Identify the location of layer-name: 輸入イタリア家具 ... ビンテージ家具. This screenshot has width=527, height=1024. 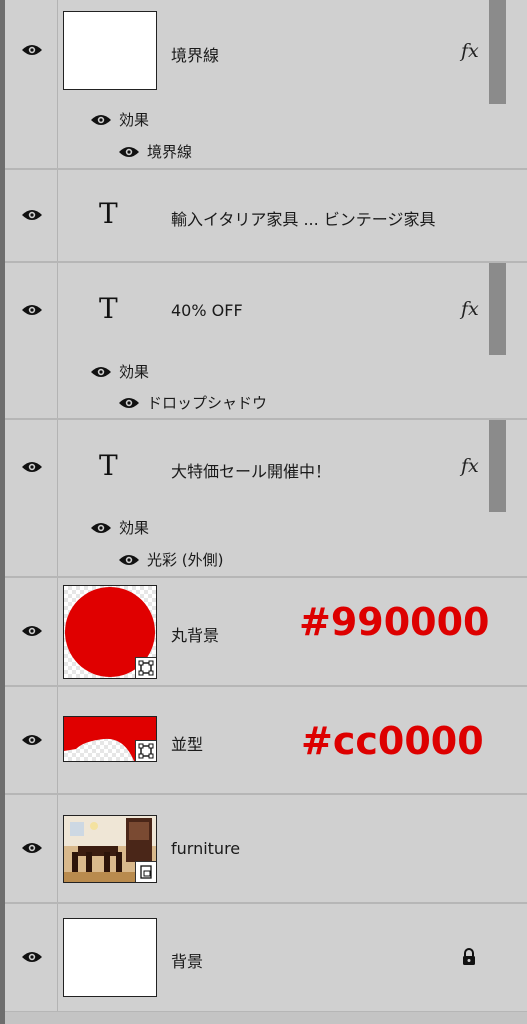
(303, 218).